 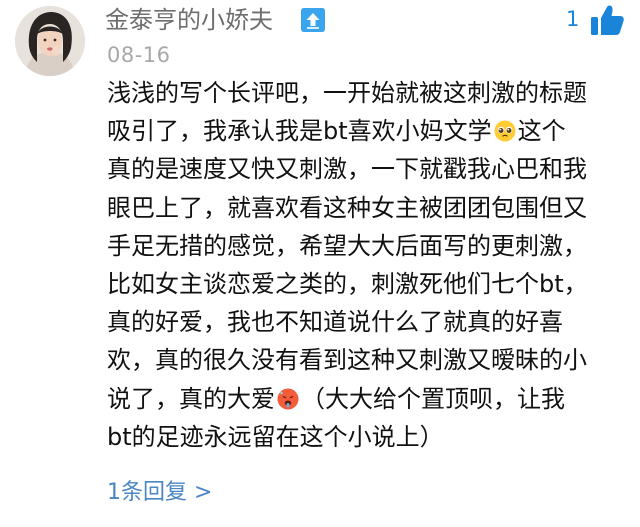 I want to click on comment-text: 比如女主谈恋爱之类的，刺激死他们七个bt，, so click(x=347, y=284).